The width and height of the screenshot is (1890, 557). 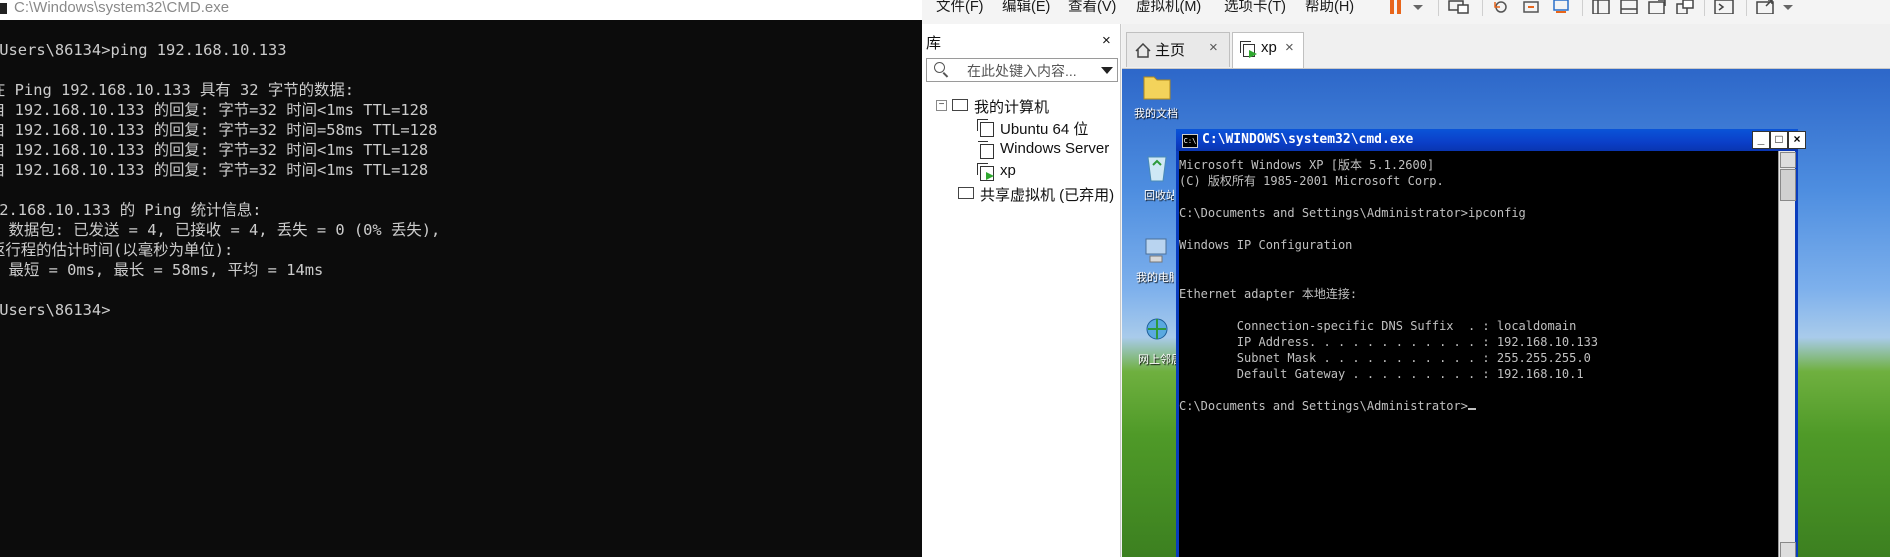 I want to click on scroll-down-button, so click(x=1788, y=549).